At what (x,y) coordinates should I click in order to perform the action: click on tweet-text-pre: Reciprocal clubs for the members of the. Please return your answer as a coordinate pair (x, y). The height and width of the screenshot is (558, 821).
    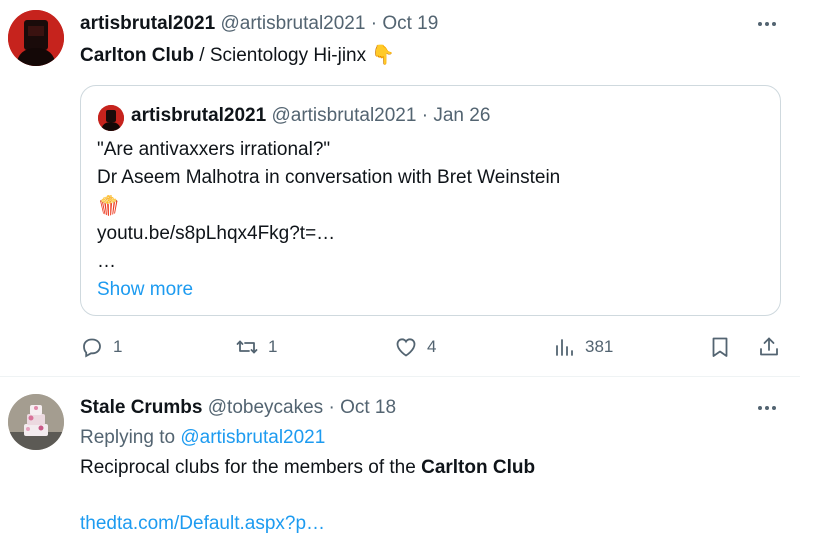
    Looking at the image, I should click on (251, 467).